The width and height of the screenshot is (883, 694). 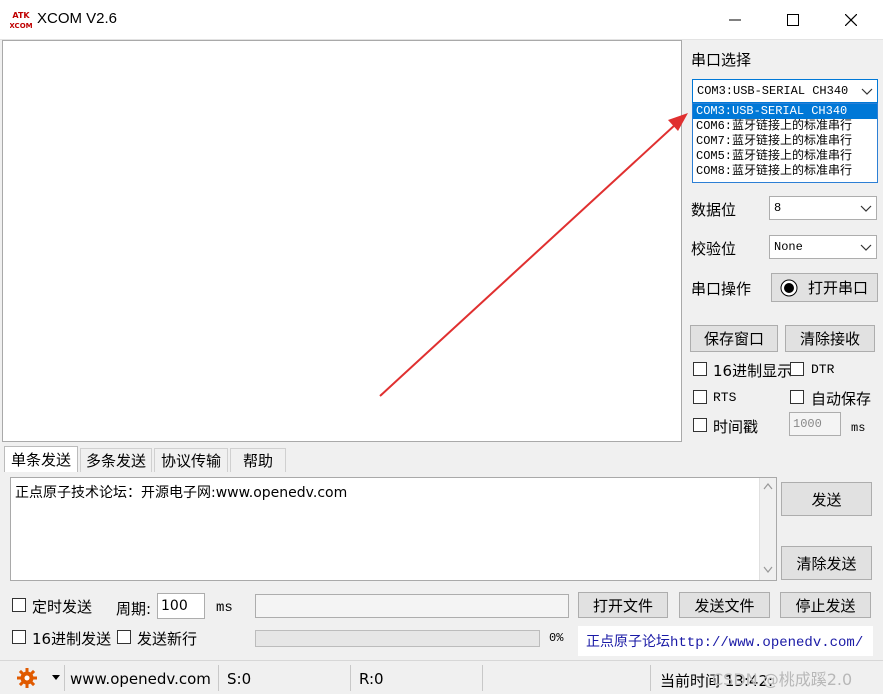 I want to click on hex-display-label: 16进制显示, so click(x=753, y=371).